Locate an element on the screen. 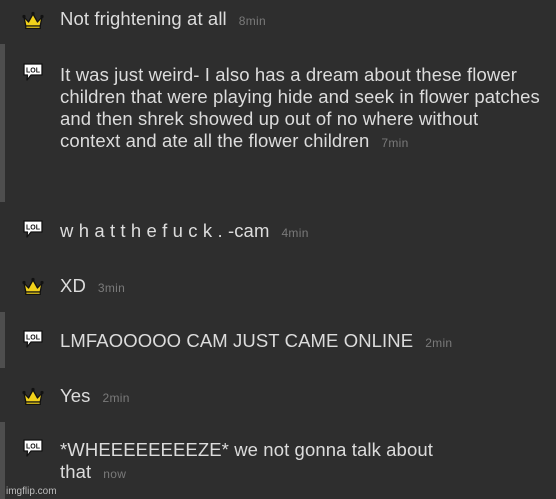  chat-message: Yes 2min is located at coordinates (278, 395).